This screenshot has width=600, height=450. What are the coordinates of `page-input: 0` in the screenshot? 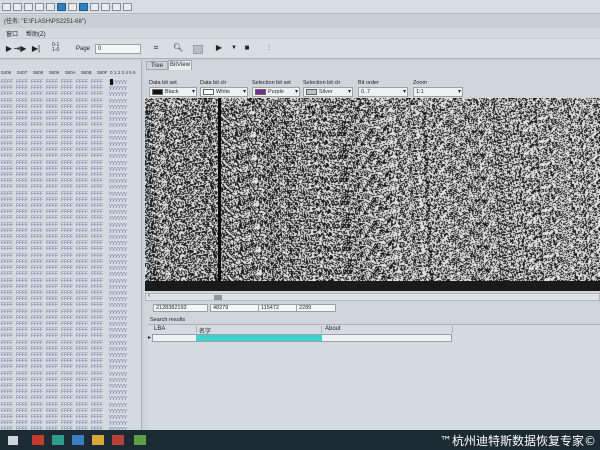 It's located at (118, 49).